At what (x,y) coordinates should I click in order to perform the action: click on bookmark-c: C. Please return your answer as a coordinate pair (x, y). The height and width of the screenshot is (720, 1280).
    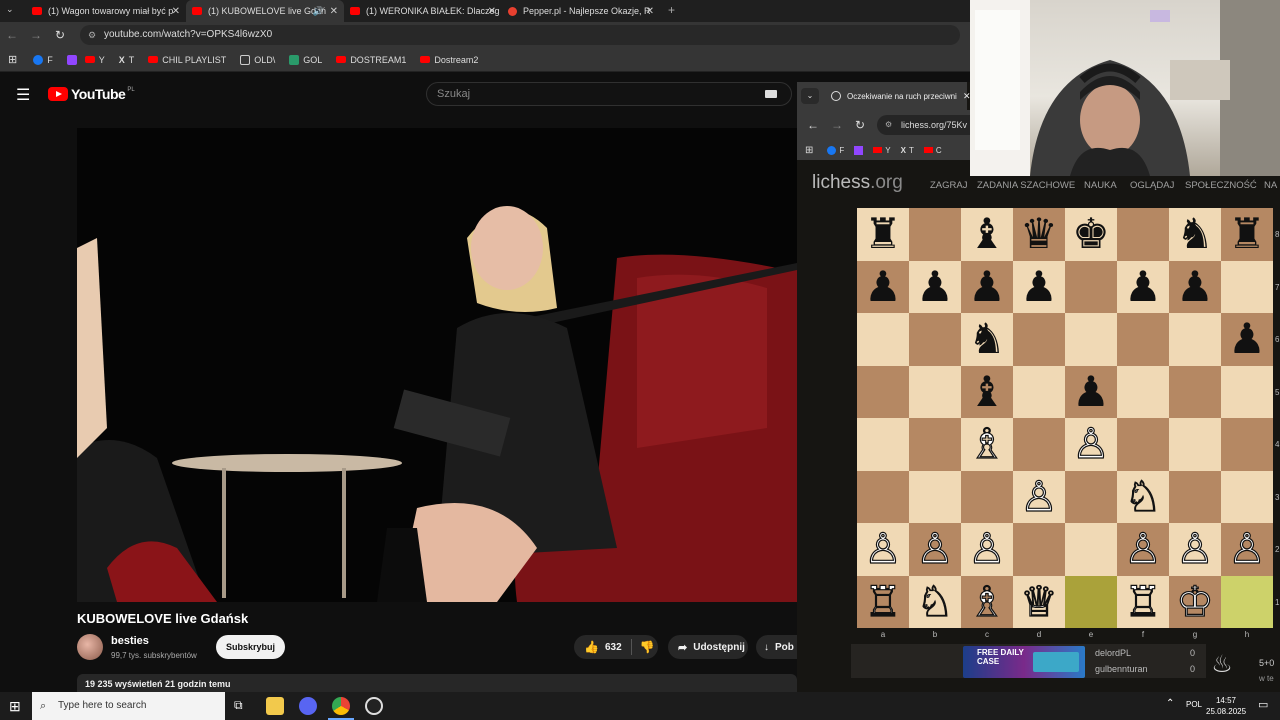
    Looking at the image, I should click on (939, 150).